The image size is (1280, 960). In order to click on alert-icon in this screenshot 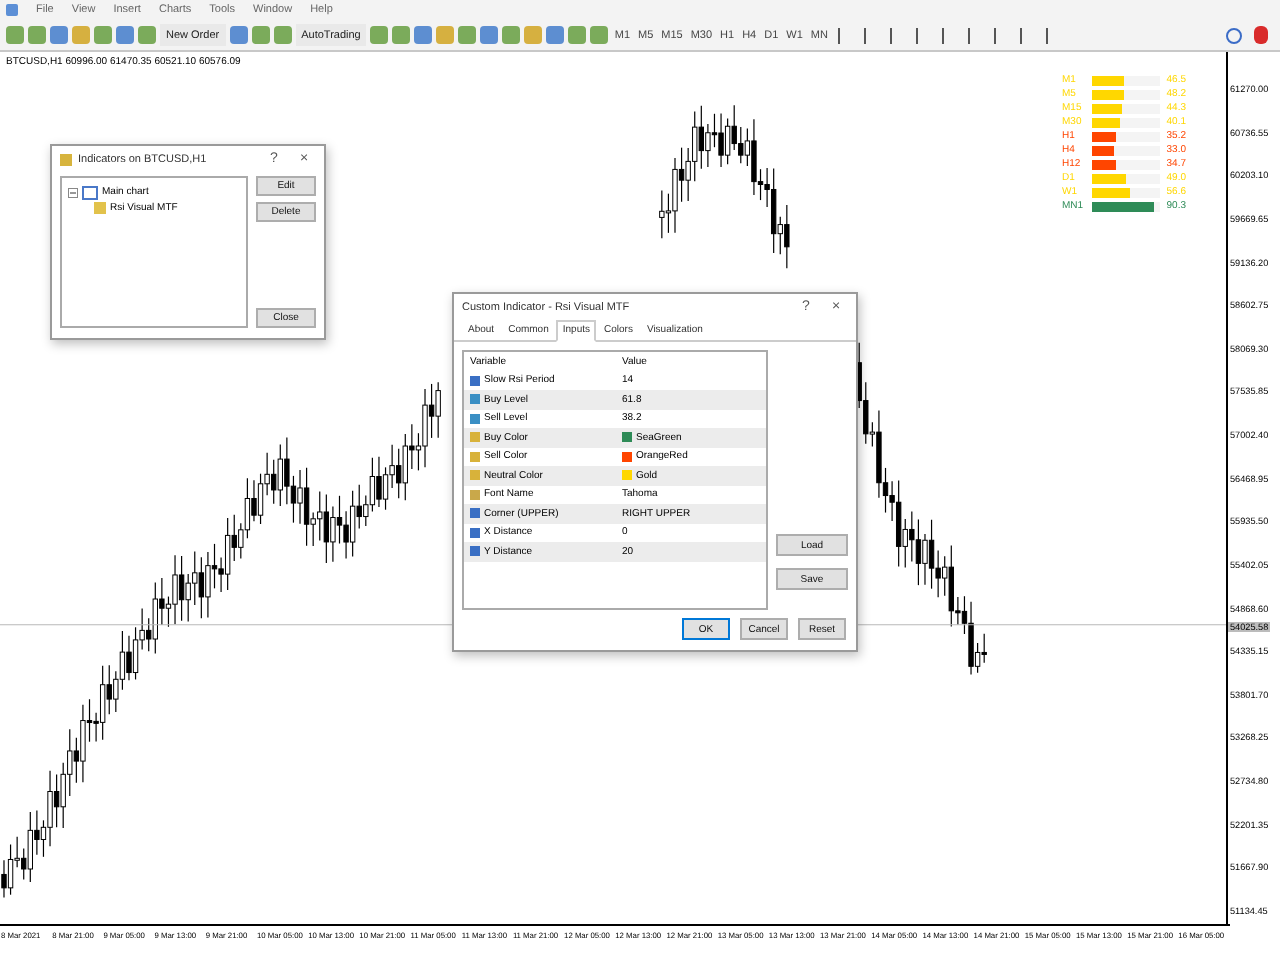, I will do `click(1261, 35)`.